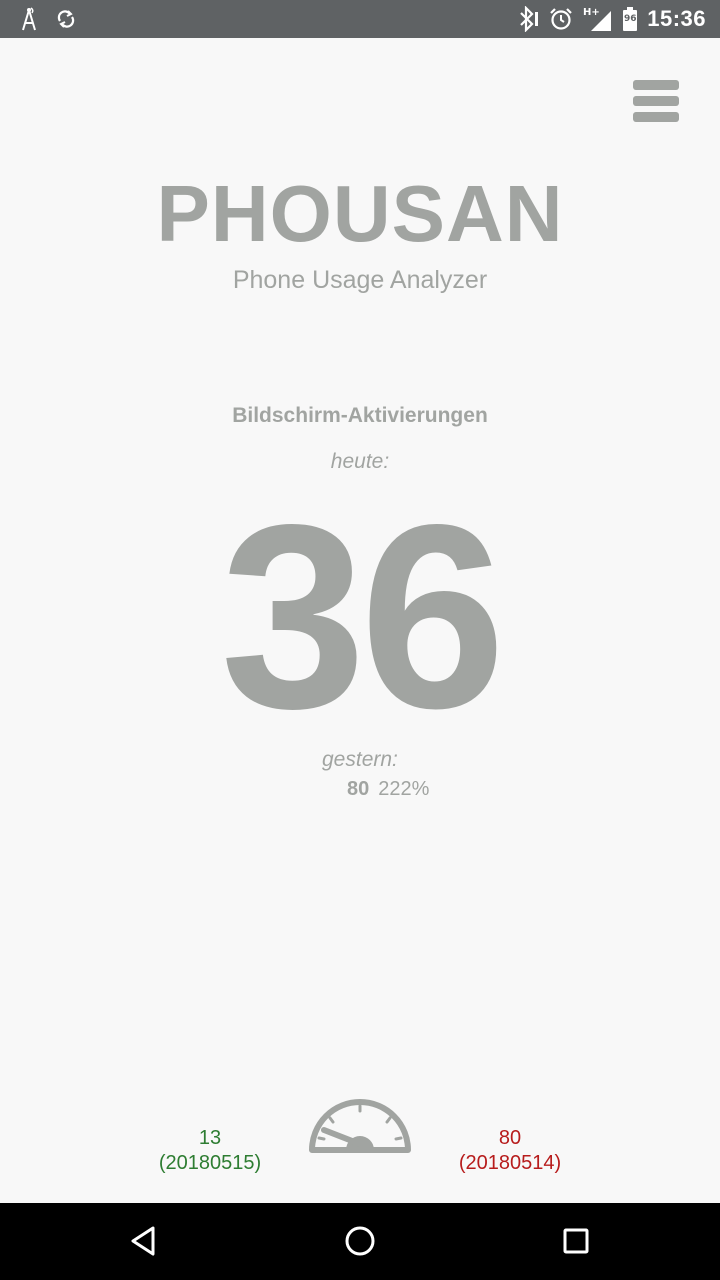  What do you see at coordinates (362, 616) in the screenshot?
I see `today-count: 36` at bounding box center [362, 616].